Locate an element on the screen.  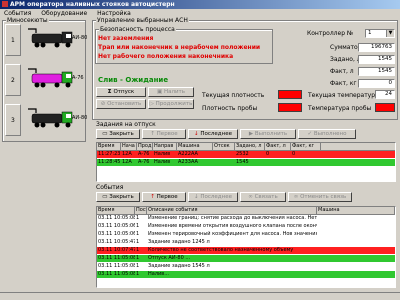
tasks-column-header: Прод is located at coordinates (145, 146).